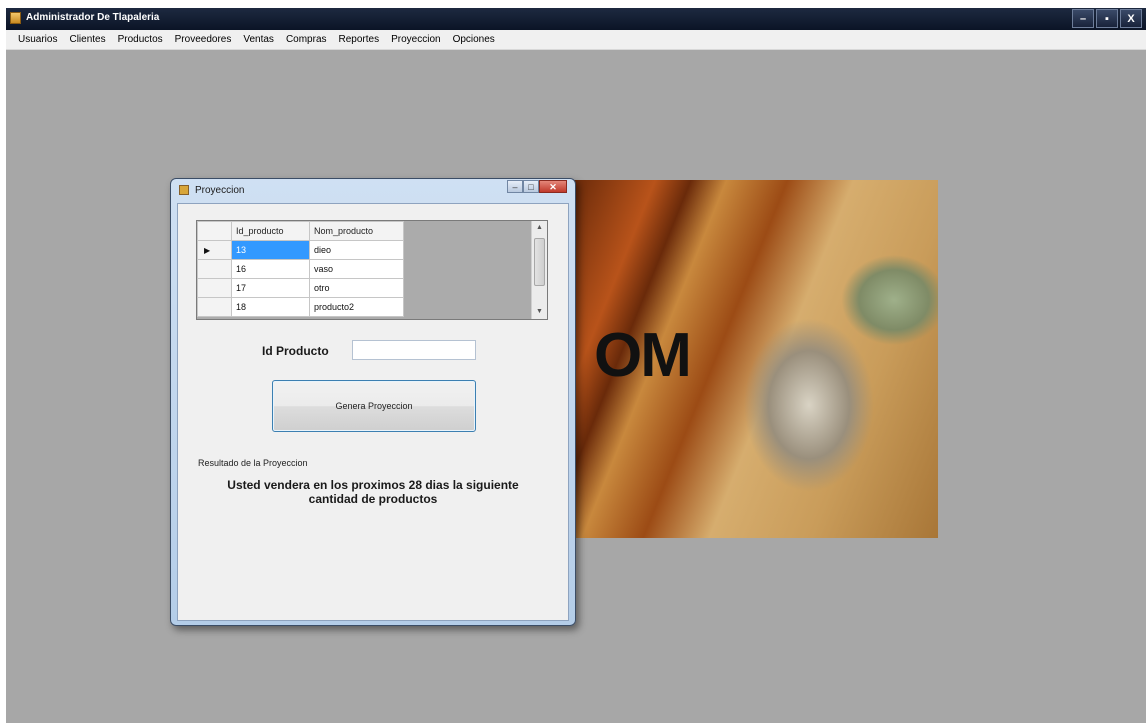 This screenshot has width=1146, height=723. I want to click on column-header-id: Id_producto, so click(270, 231).